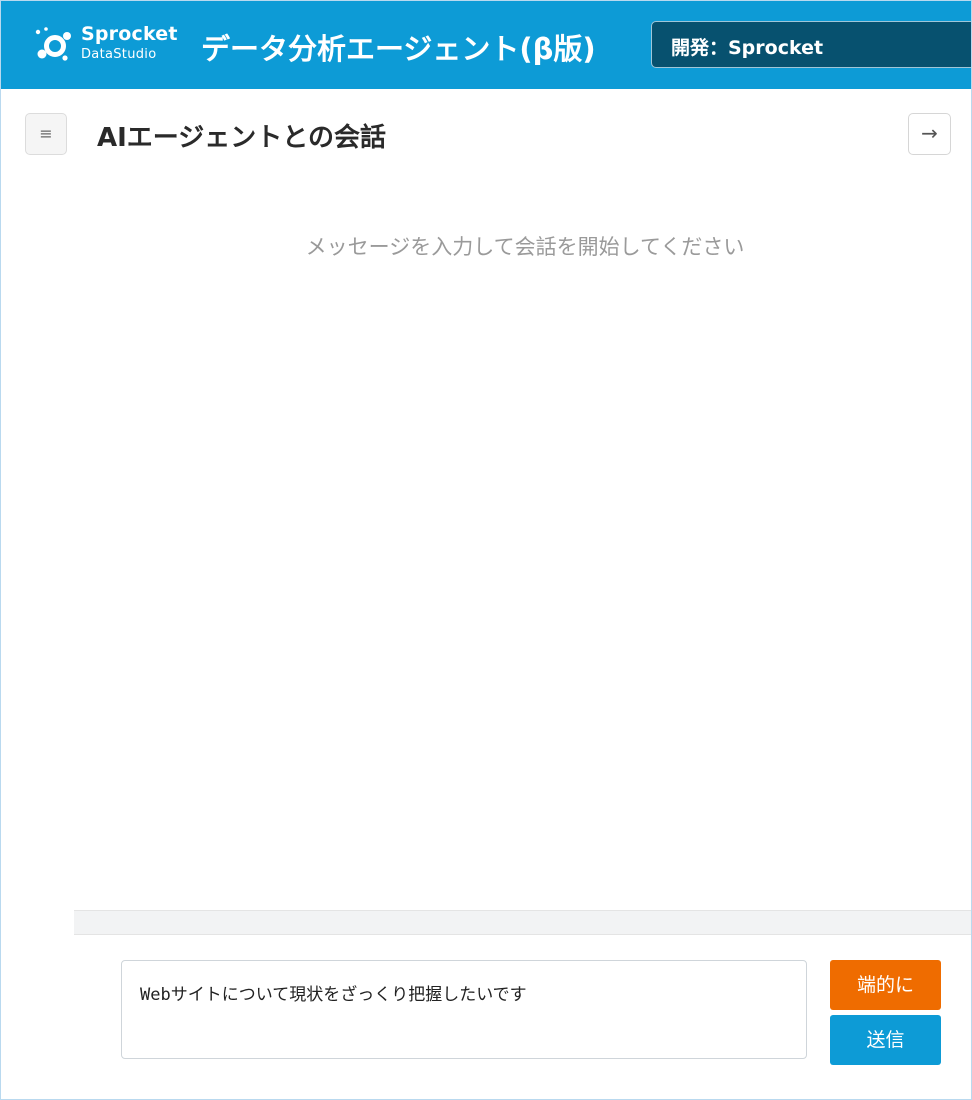 The height and width of the screenshot is (1100, 972). What do you see at coordinates (398, 49) in the screenshot?
I see `app-title: データ分析エージェント(β版)` at bounding box center [398, 49].